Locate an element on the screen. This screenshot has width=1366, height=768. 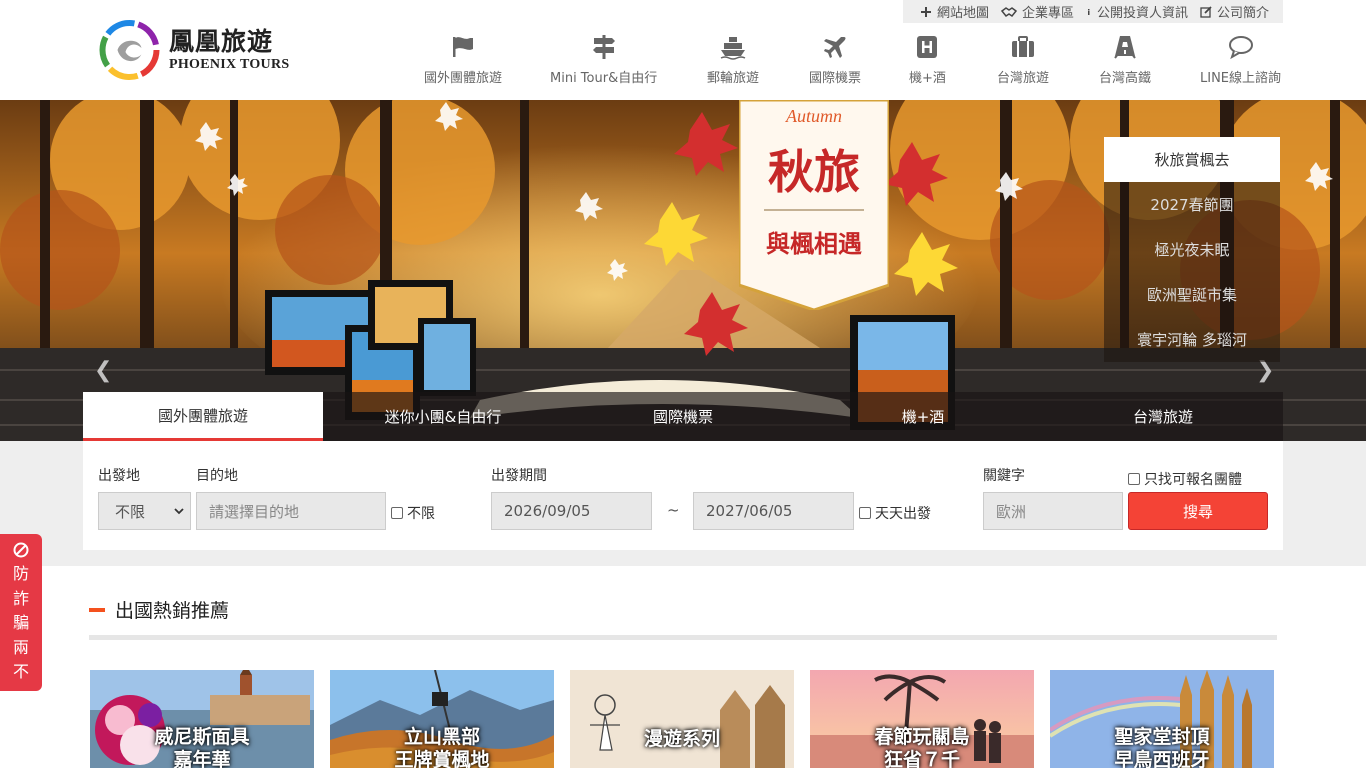
keyword-input: 歐洲 is located at coordinates (1053, 511).